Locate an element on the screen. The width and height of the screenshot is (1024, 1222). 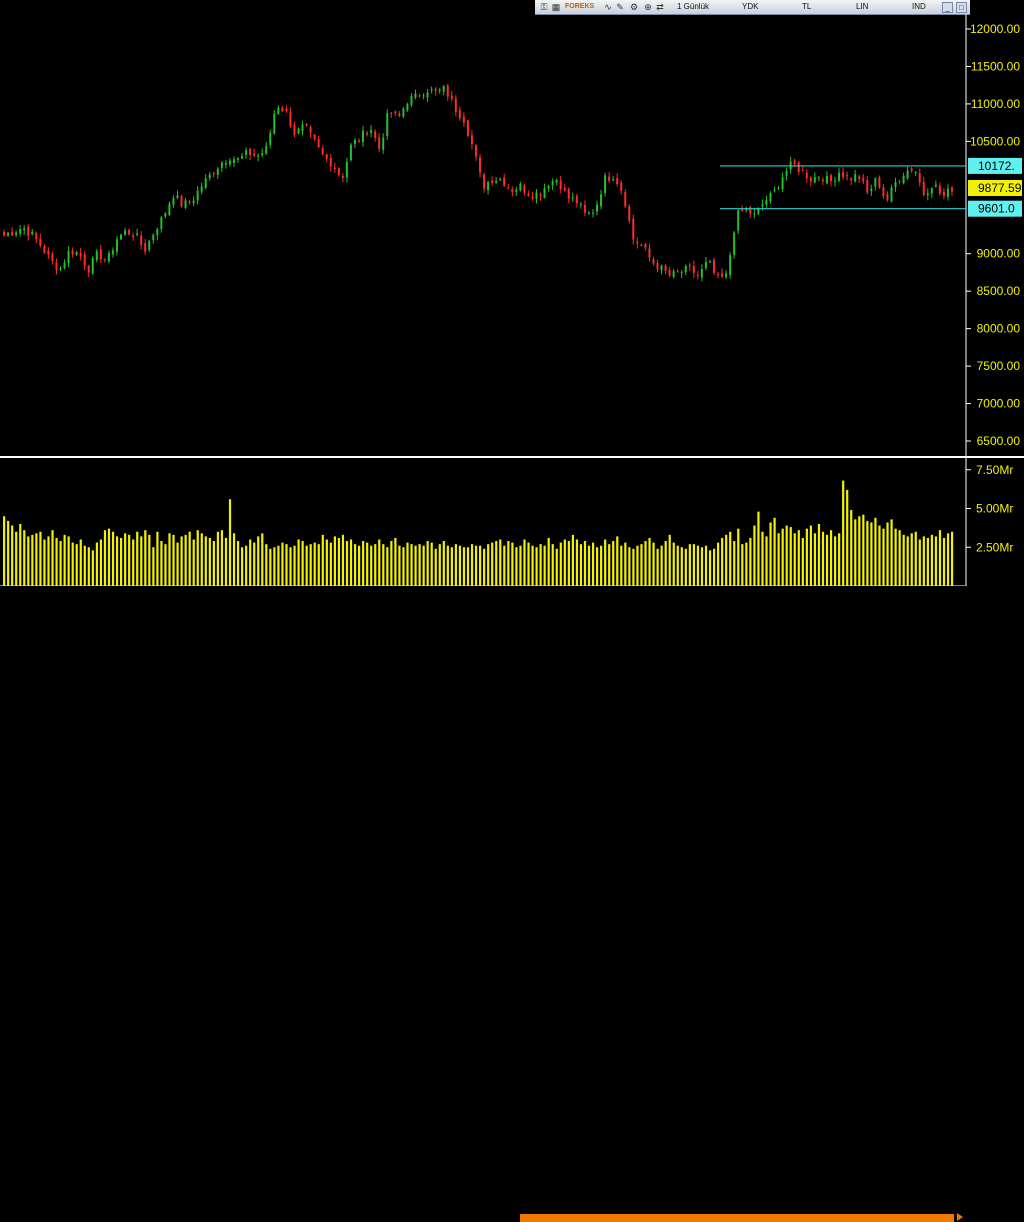
scroll-right-arrow-icon is located at coordinates (960, 1217).